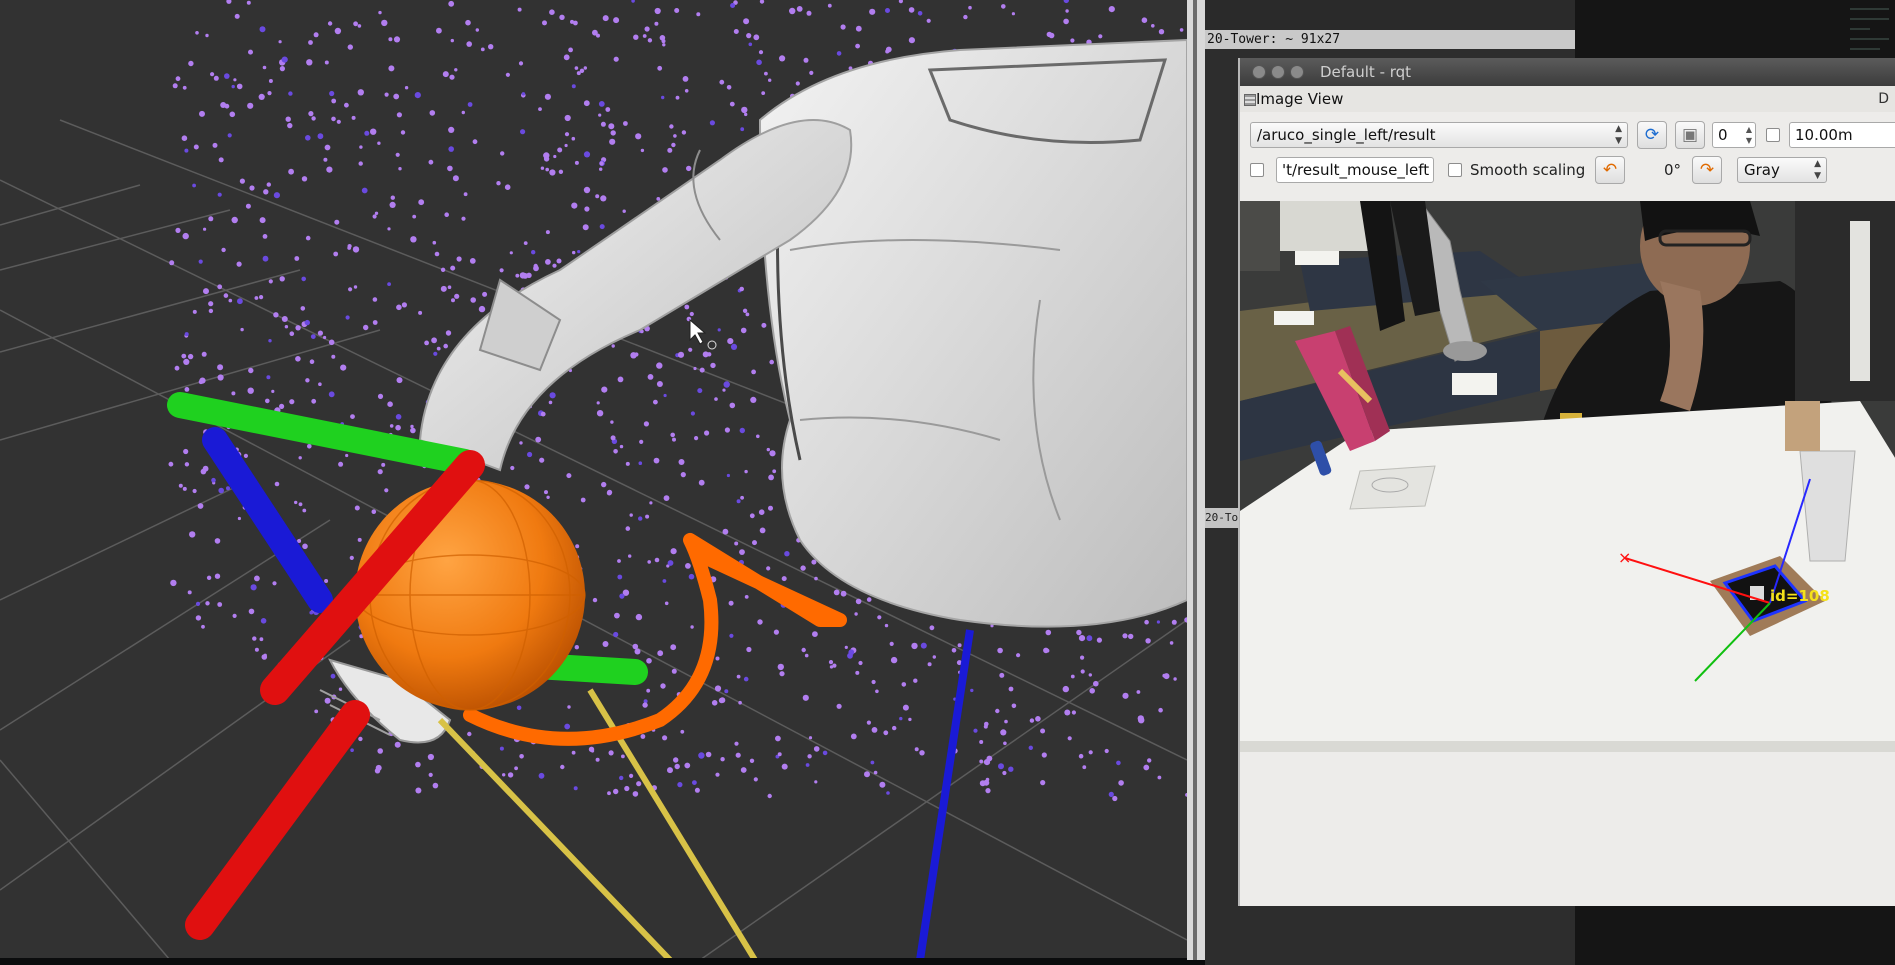 The width and height of the screenshot is (1895, 965). Describe the element at coordinates (1773, 135) in the screenshot. I see `max-depth-checkbox` at that location.